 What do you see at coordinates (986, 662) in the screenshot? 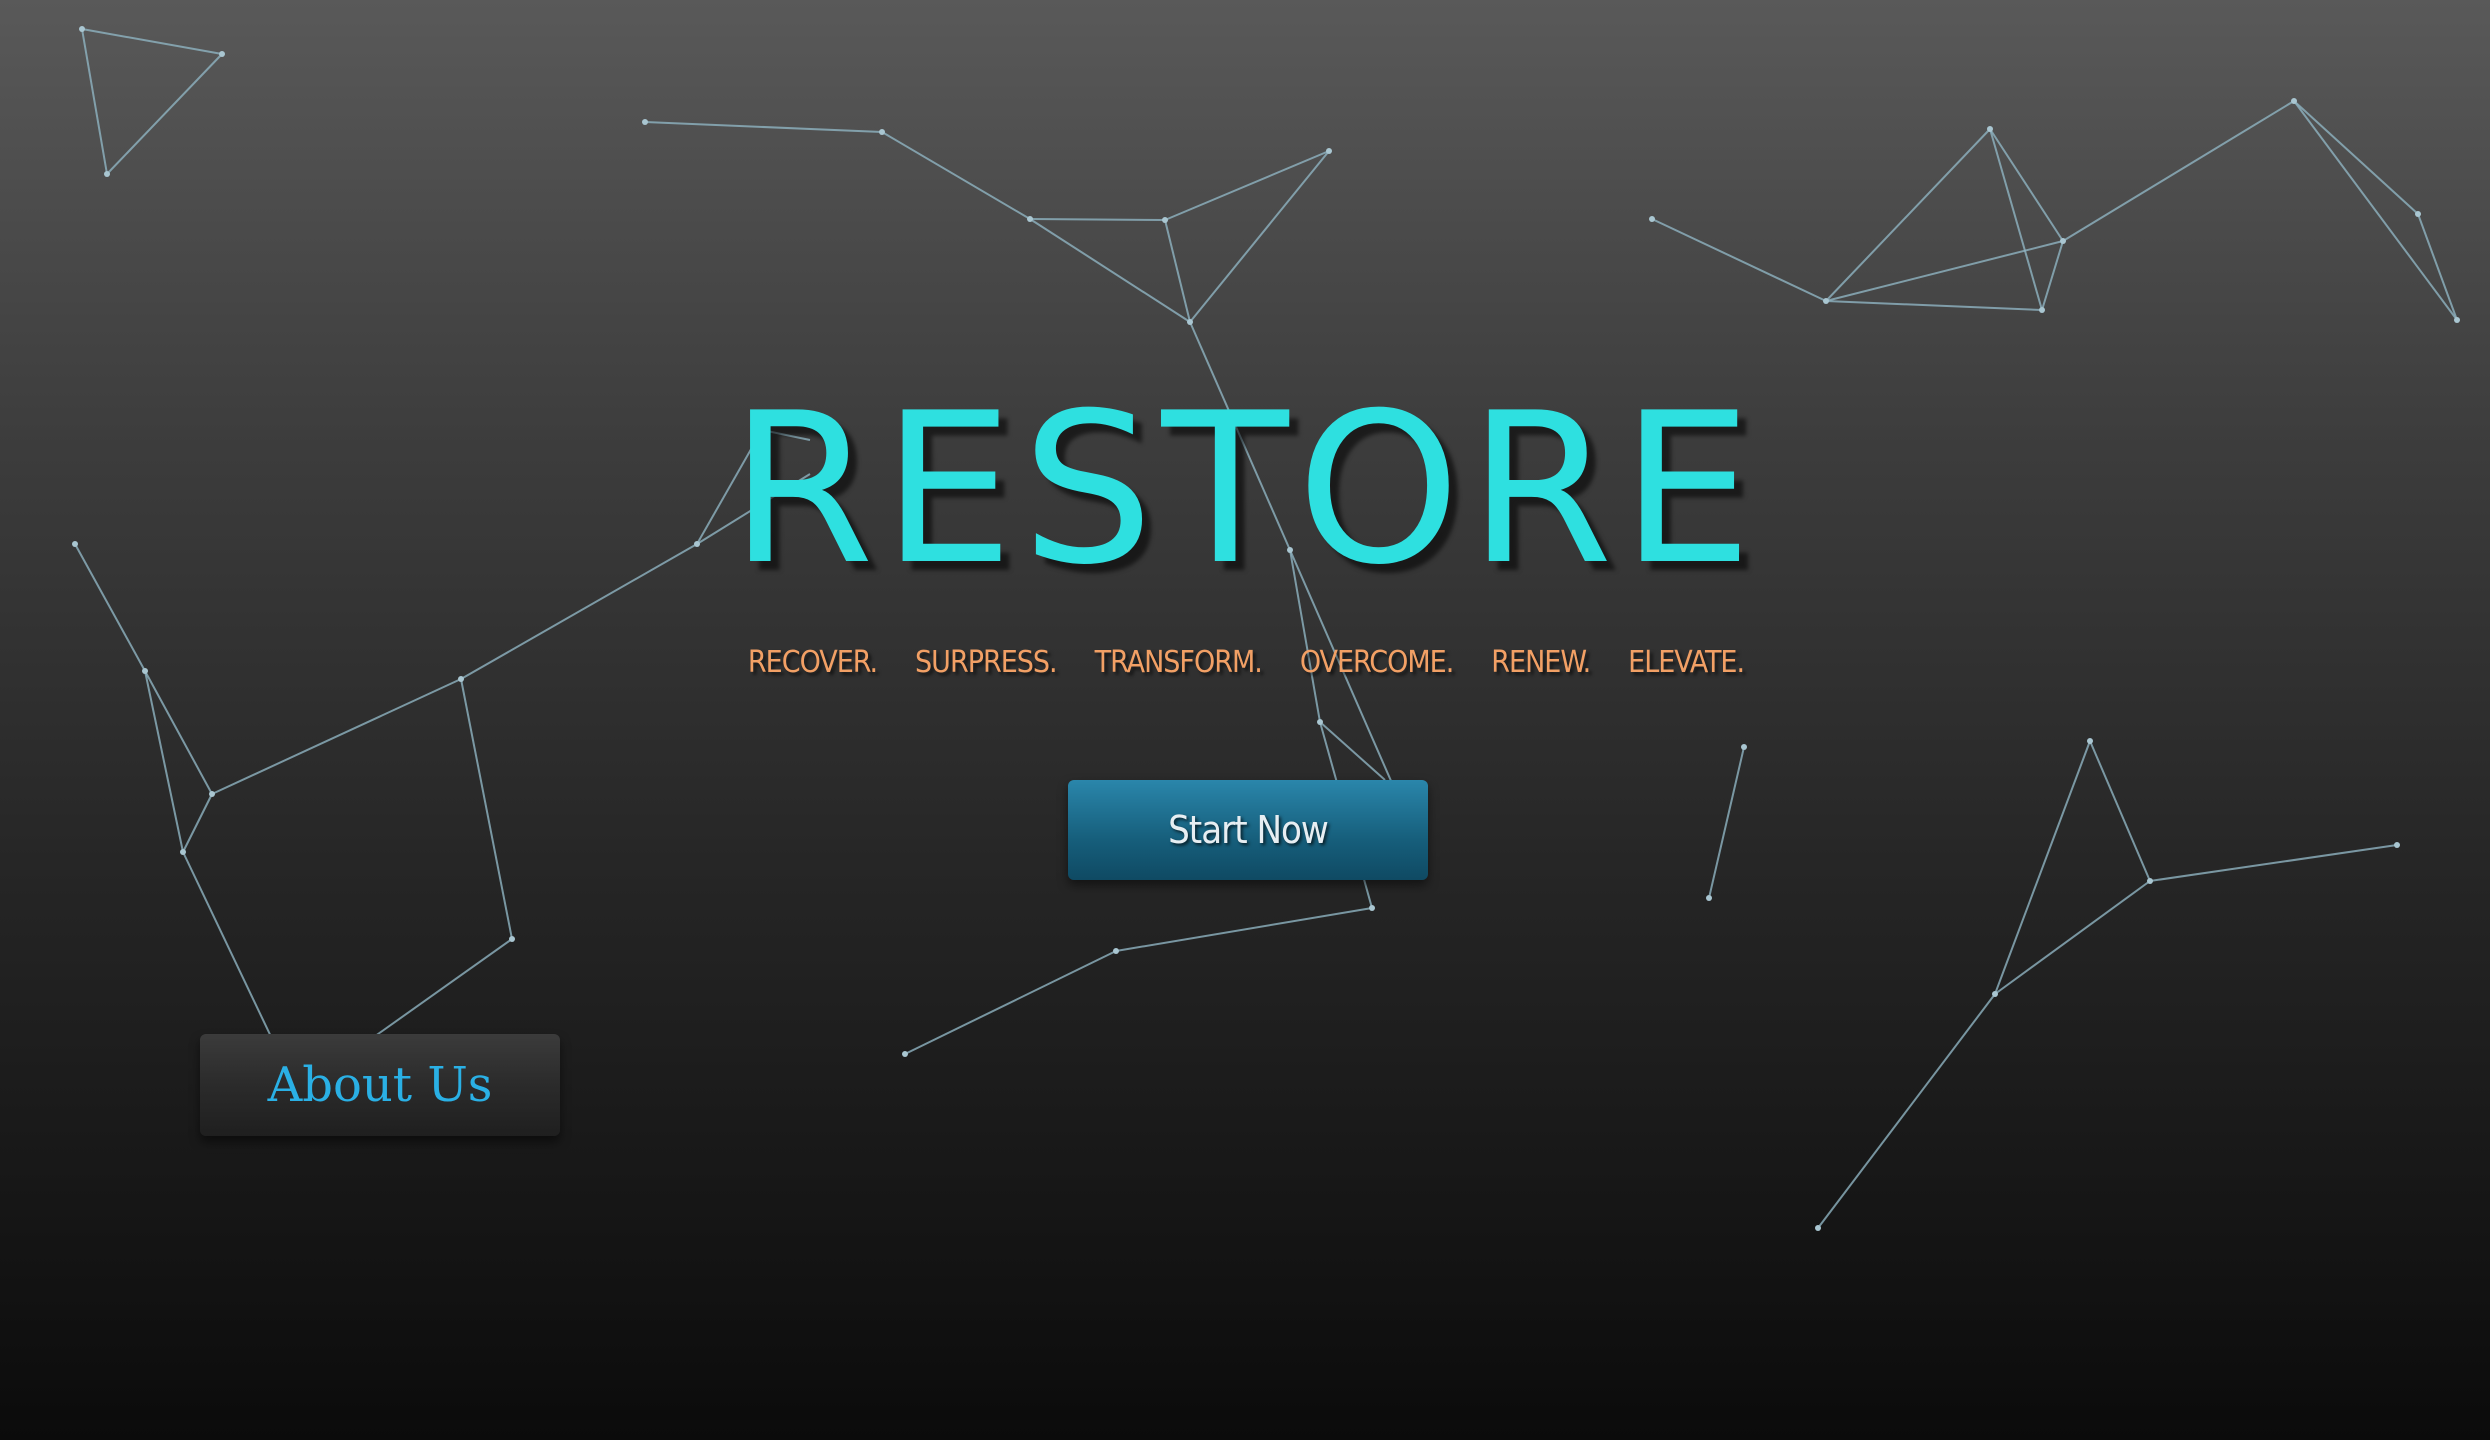
I see `tagline-surpress: SURPRESS.` at bounding box center [986, 662].